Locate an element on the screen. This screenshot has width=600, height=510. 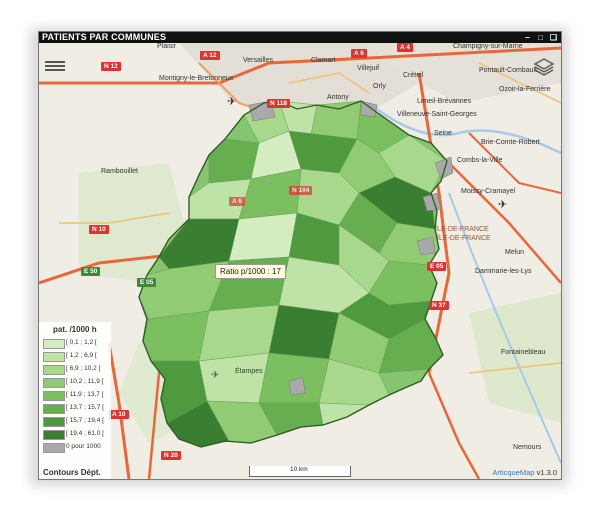
map-tooltip: Ratio p/1000 : 17 is located at coordinates (250, 271).